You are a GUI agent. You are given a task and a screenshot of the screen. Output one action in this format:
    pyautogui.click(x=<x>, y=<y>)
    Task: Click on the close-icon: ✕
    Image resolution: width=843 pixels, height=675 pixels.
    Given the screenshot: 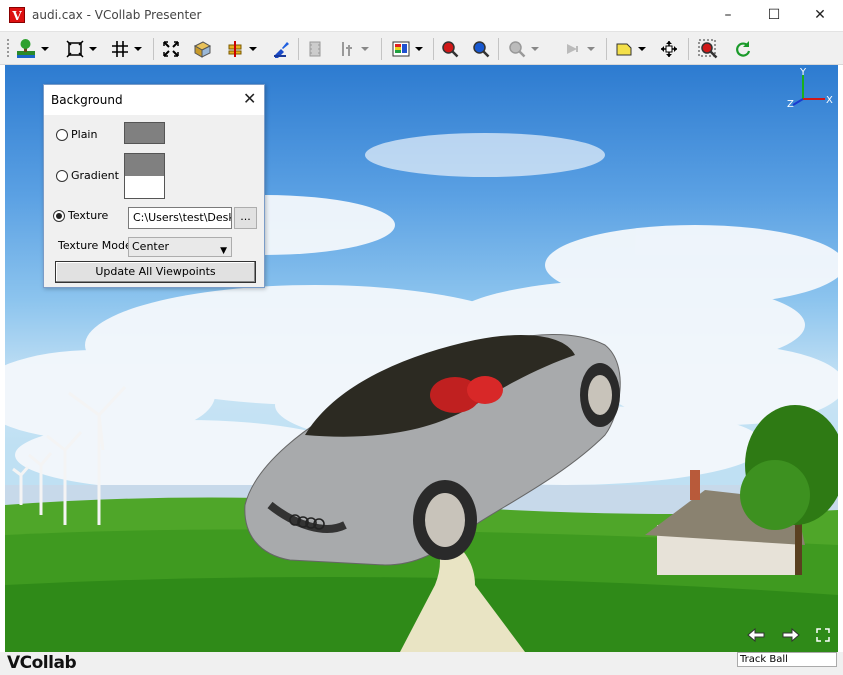 What is the action you would take?
    pyautogui.click(x=249, y=99)
    